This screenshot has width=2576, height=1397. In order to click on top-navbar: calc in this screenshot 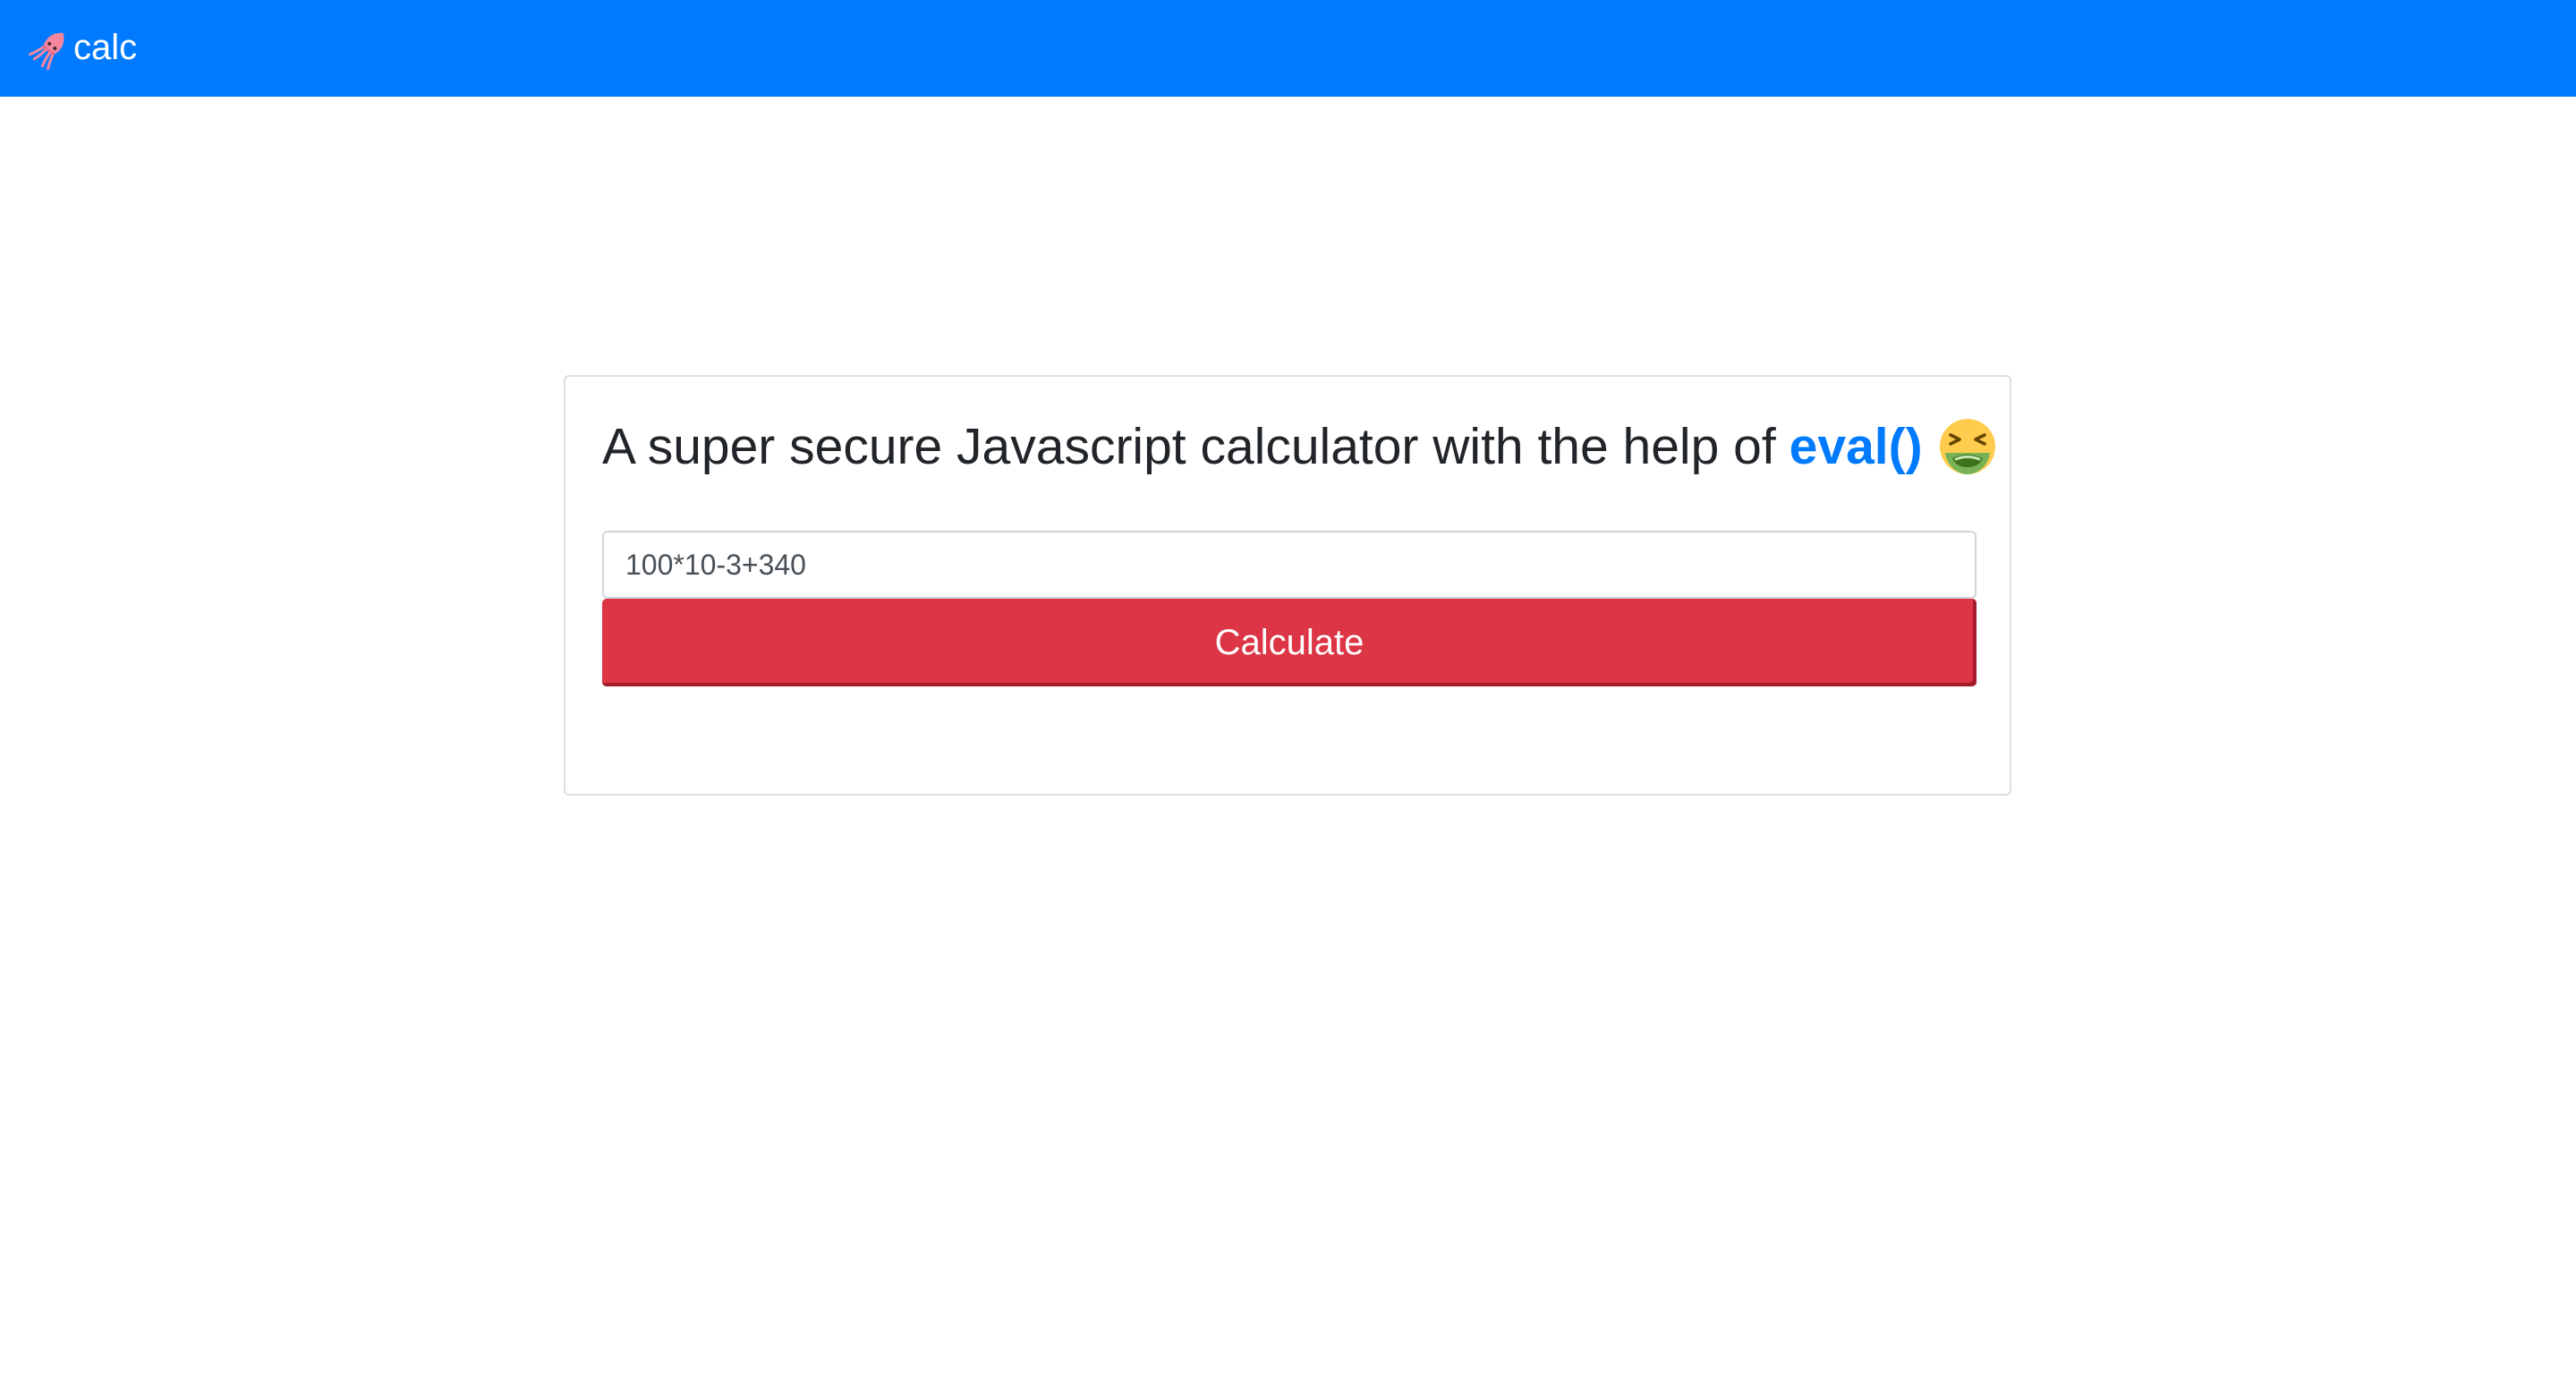, I will do `click(1288, 49)`.